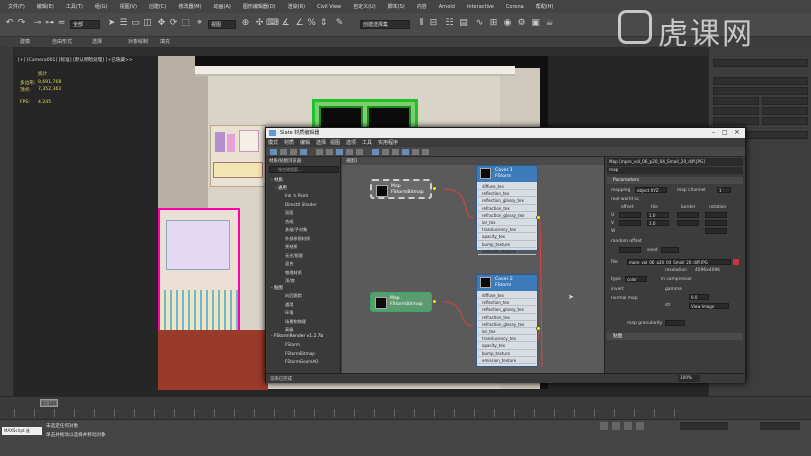  Describe the element at coordinates (422, 6) in the screenshot. I see `menu-item: 内容` at that location.